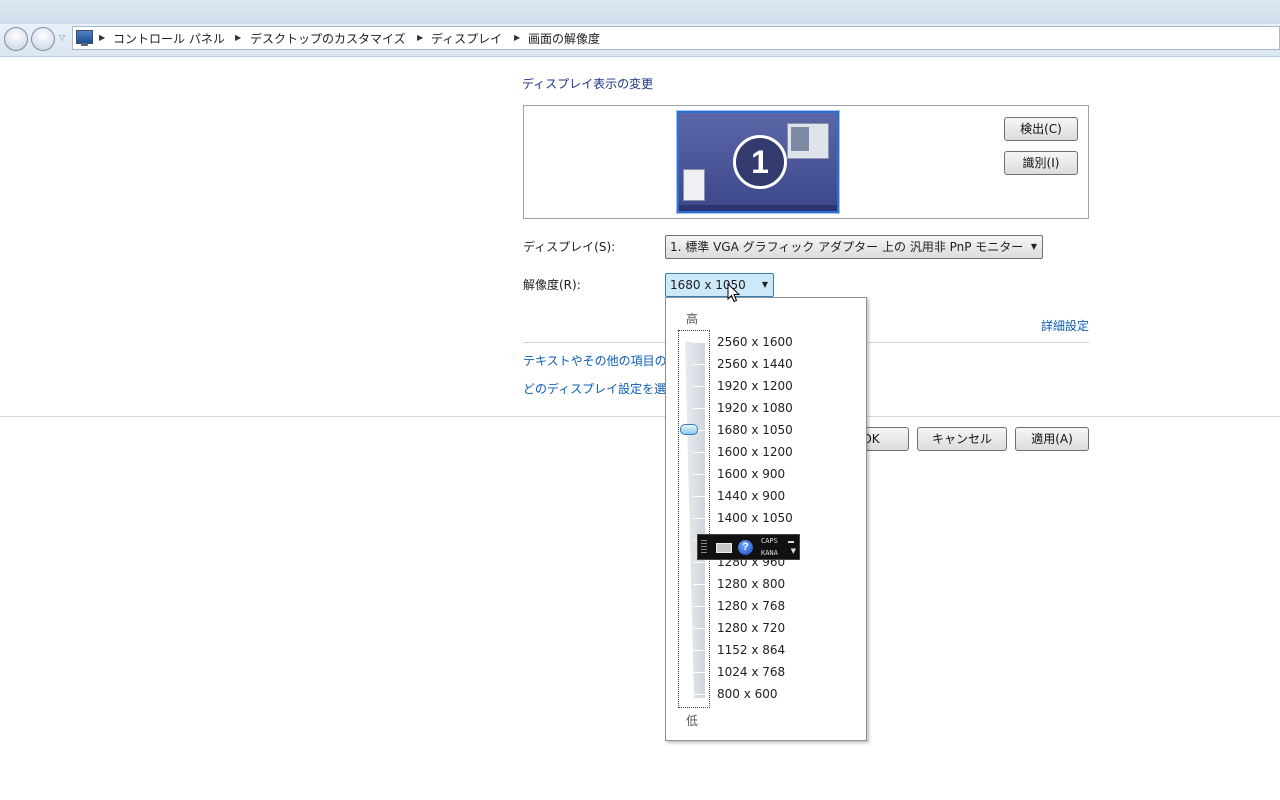 The height and width of the screenshot is (800, 1280). I want to click on minimize-icon, so click(791, 542).